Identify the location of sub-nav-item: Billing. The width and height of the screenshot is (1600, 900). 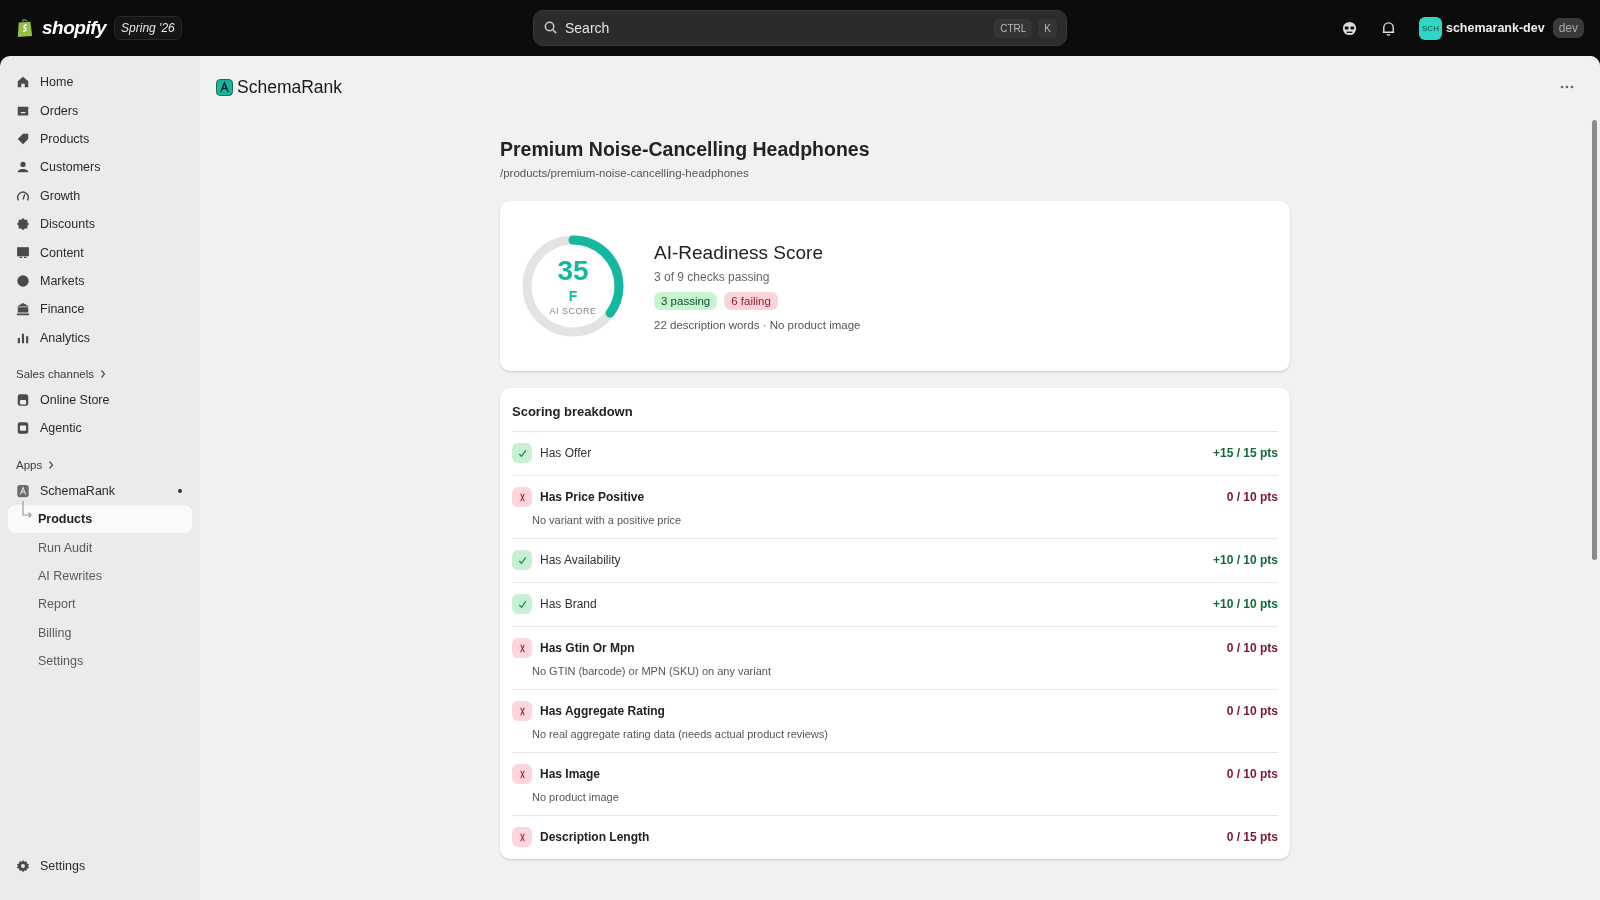
(100, 633).